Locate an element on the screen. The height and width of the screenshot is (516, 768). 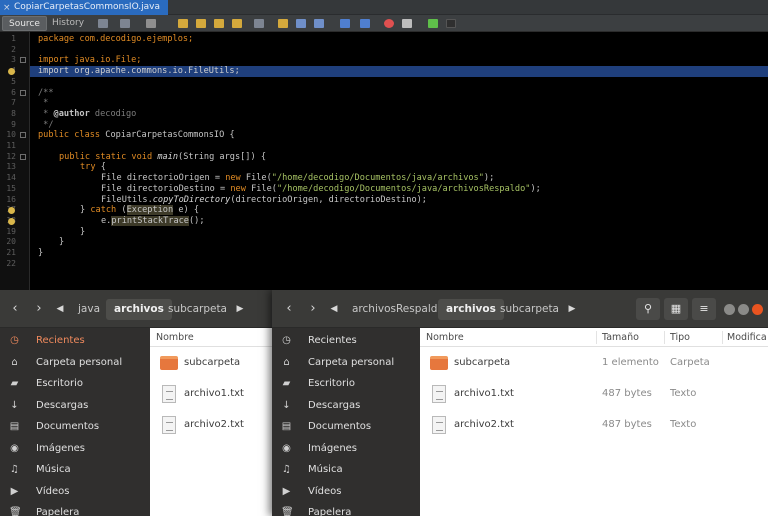
comment-icon is located at coordinates (433, 23).